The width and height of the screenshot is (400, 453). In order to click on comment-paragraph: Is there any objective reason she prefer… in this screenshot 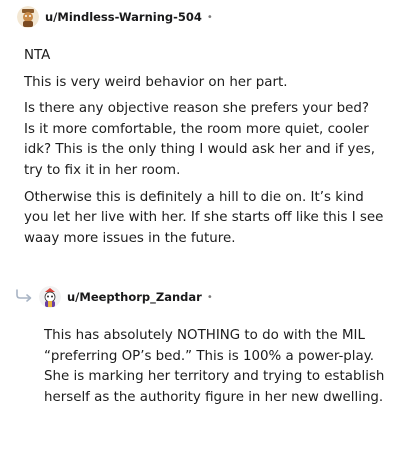, I will do `click(199, 139)`.